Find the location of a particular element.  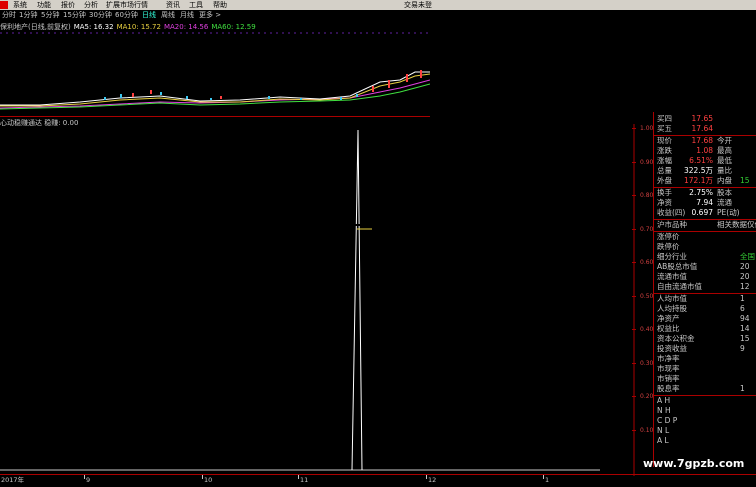

y-tick-label: 0.10 is located at coordinates (647, 430).